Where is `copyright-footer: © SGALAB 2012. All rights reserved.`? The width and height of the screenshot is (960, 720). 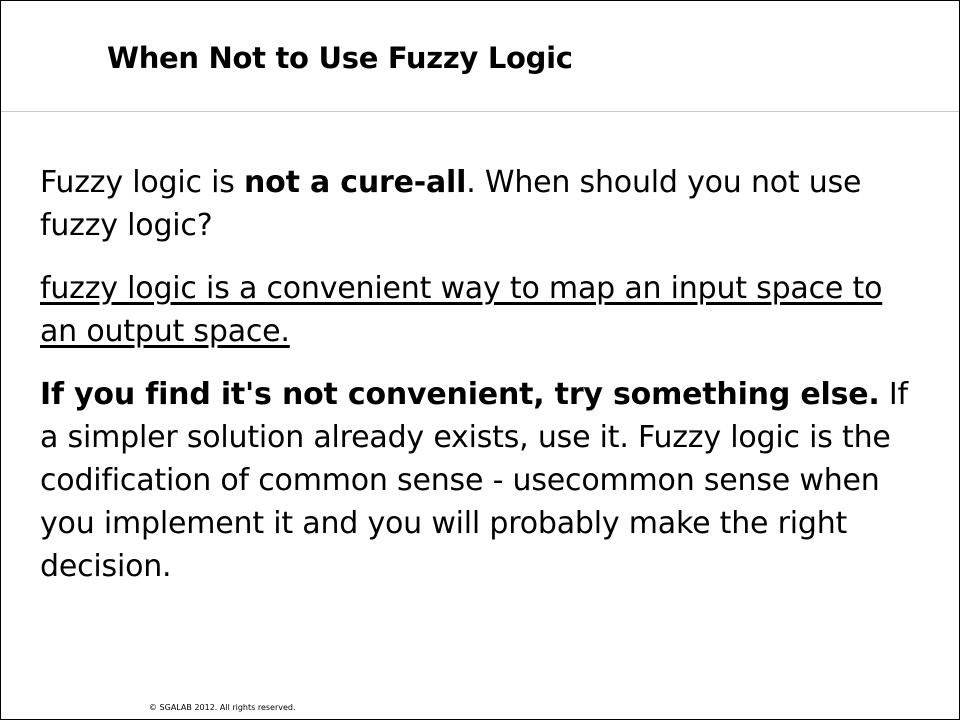
copyright-footer: © SGALAB 2012. All rights reserved. is located at coordinates (222, 707).